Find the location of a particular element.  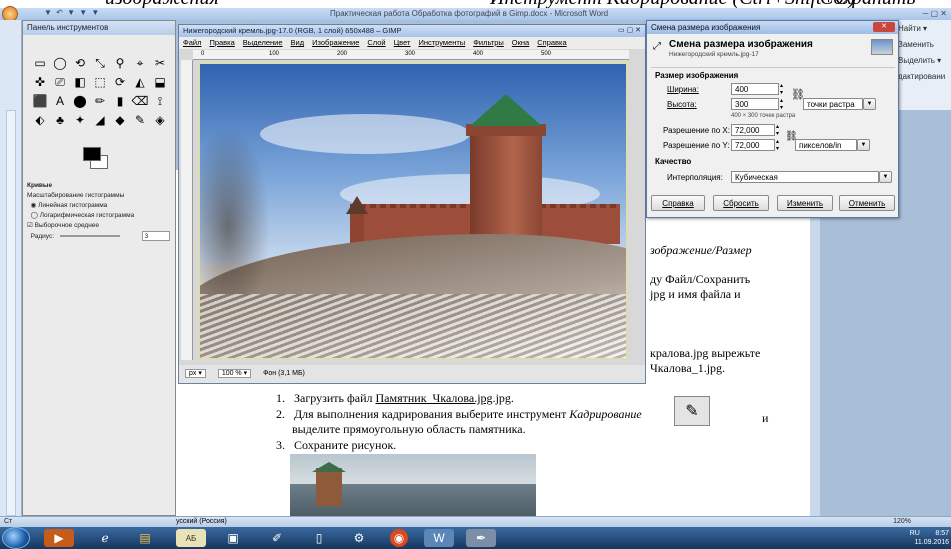

gimp-tool-icon: ◭ is located at coordinates (140, 82).